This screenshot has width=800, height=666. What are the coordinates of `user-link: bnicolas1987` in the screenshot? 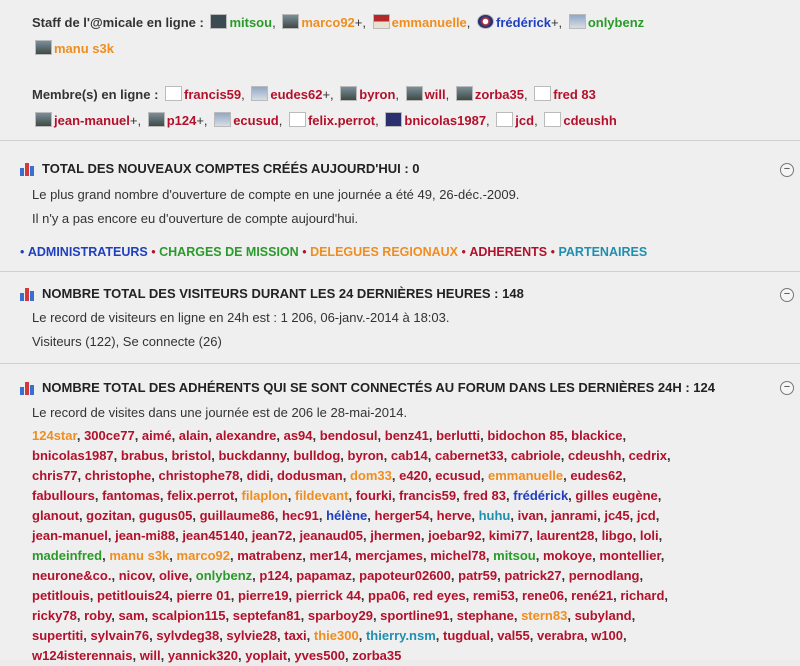 It's located at (445, 120).